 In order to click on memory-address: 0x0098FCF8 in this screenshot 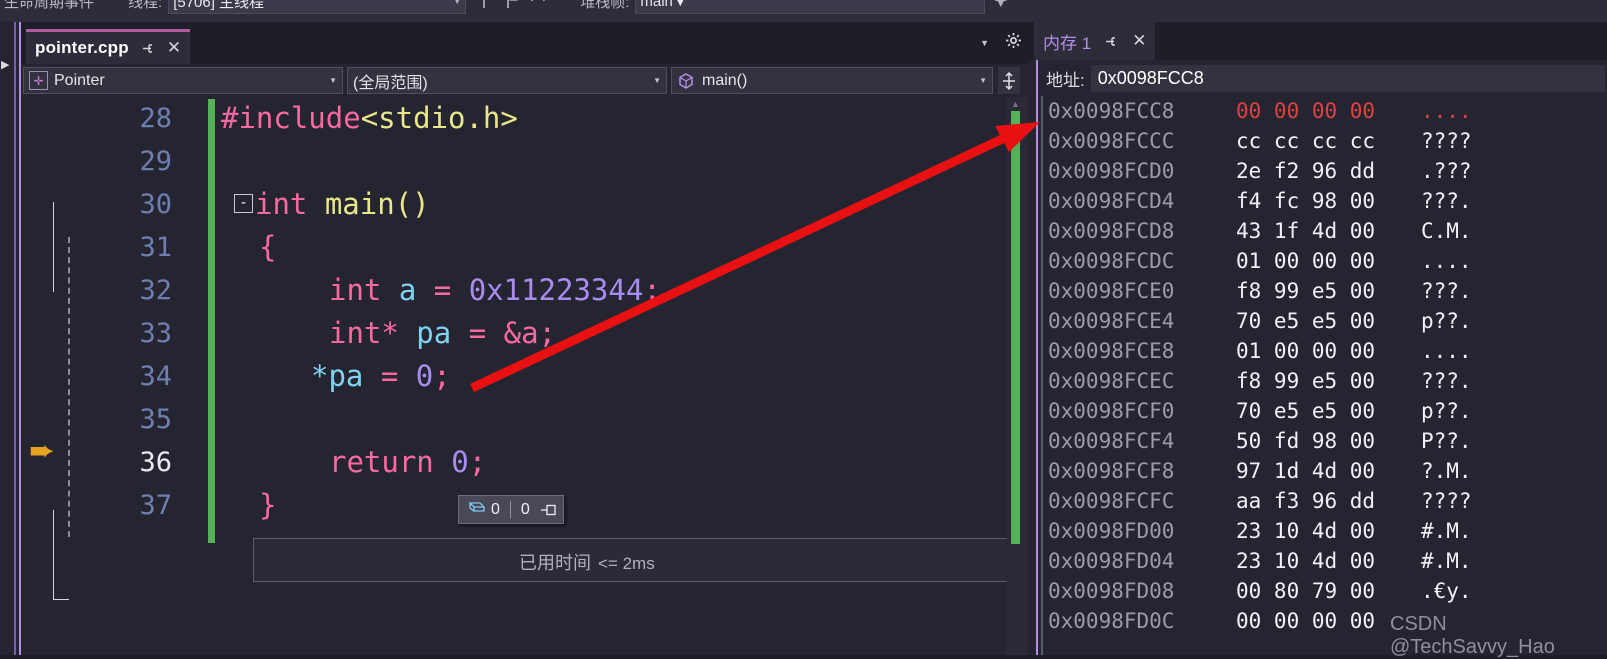, I will do `click(1111, 471)`.